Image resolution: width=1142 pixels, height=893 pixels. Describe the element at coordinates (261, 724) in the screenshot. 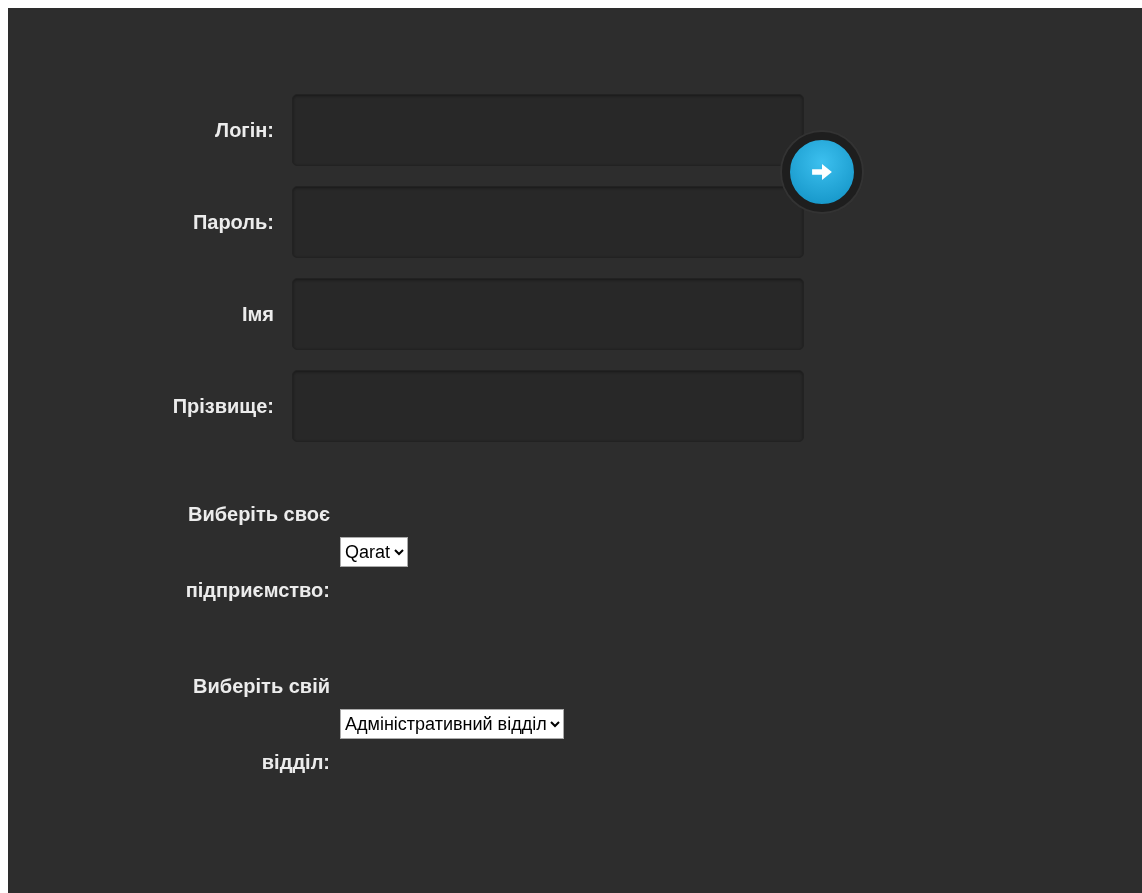

I see `select-label: Виберіть свій відділ:` at that location.